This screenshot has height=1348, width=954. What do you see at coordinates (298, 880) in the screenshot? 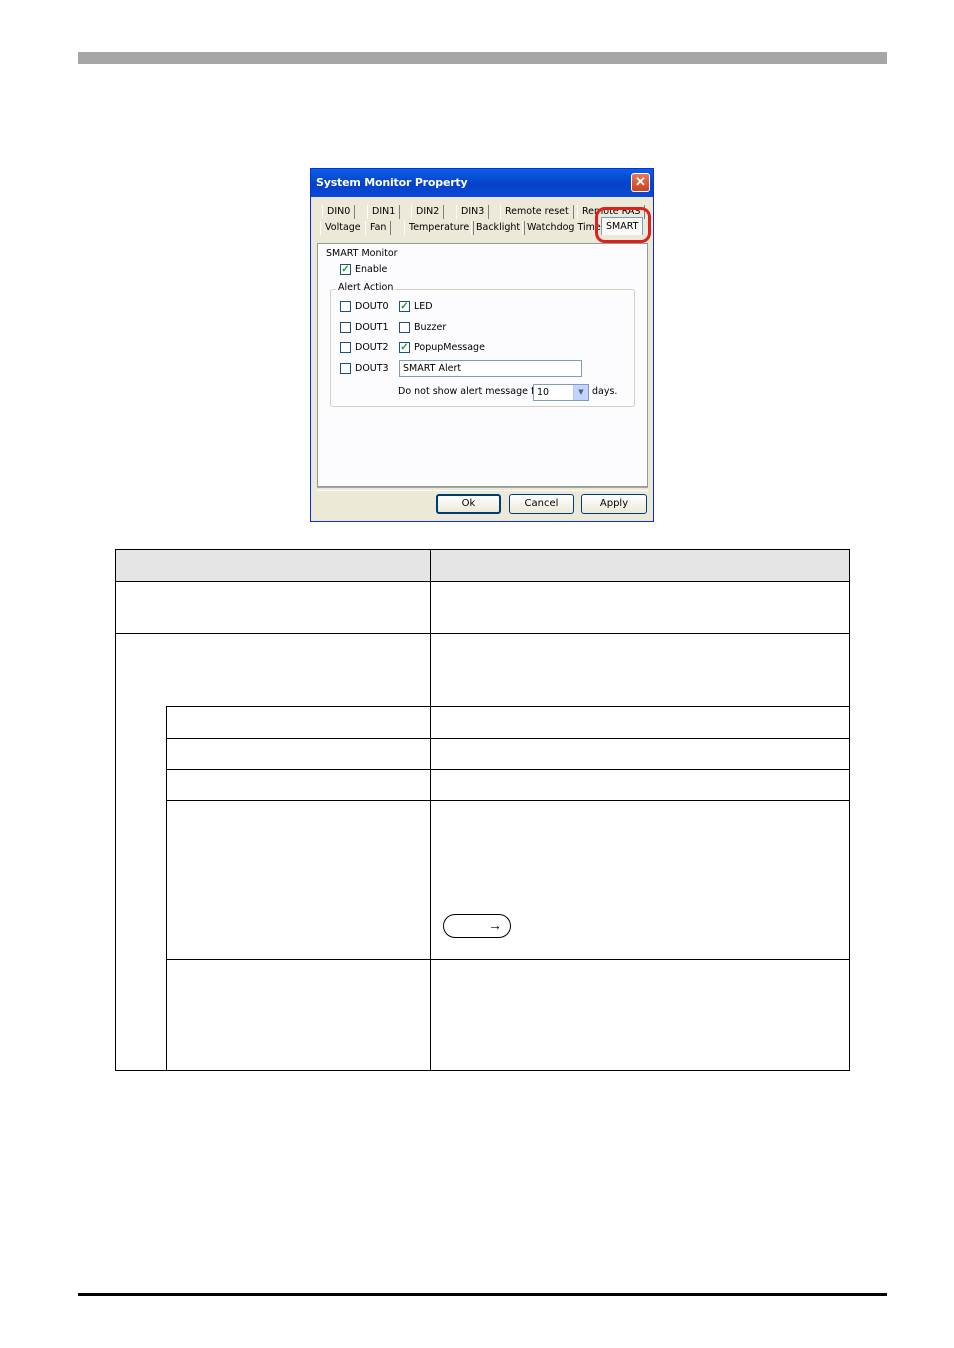
I see `table-subrow-popup` at bounding box center [298, 880].